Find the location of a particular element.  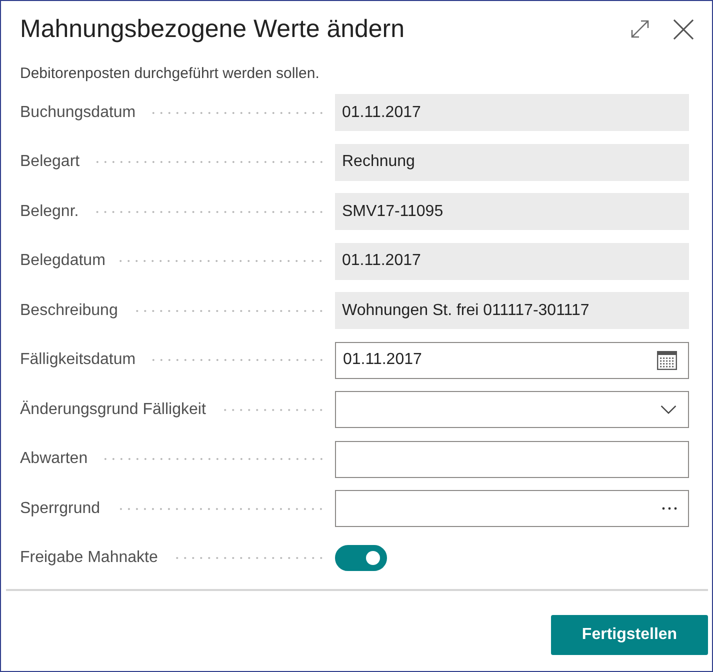

expand-icon is located at coordinates (640, 29).